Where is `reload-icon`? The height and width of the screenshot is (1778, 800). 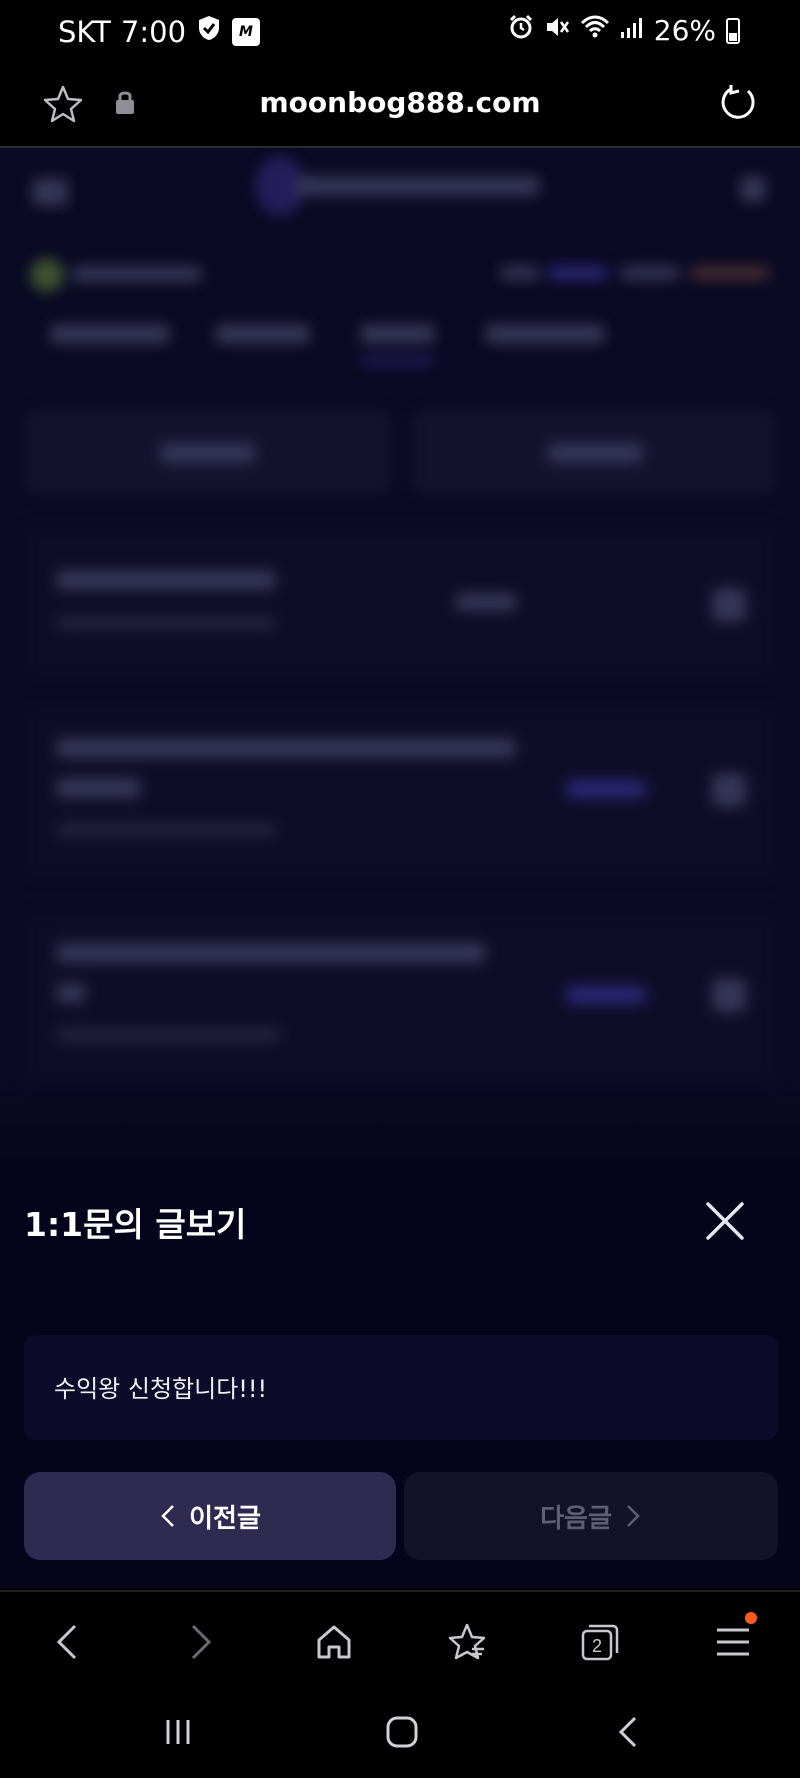
reload-icon is located at coordinates (738, 106).